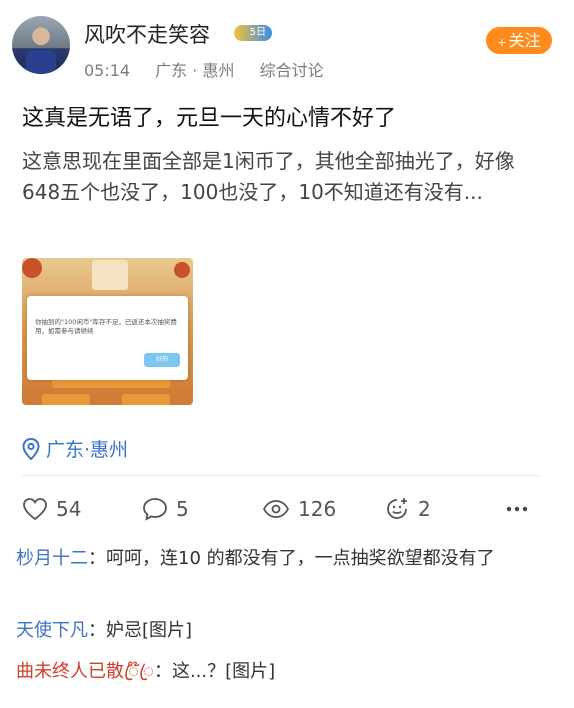  Describe the element at coordinates (155, 509) in the screenshot. I see `comment-bubble-icon` at that location.